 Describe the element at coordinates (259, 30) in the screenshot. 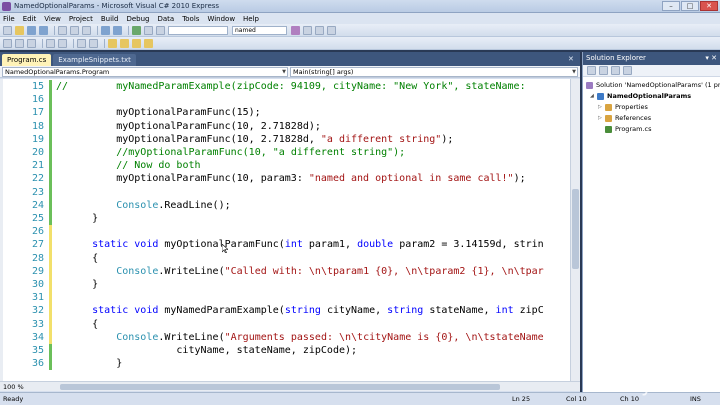

I see `find-combo: named` at that location.